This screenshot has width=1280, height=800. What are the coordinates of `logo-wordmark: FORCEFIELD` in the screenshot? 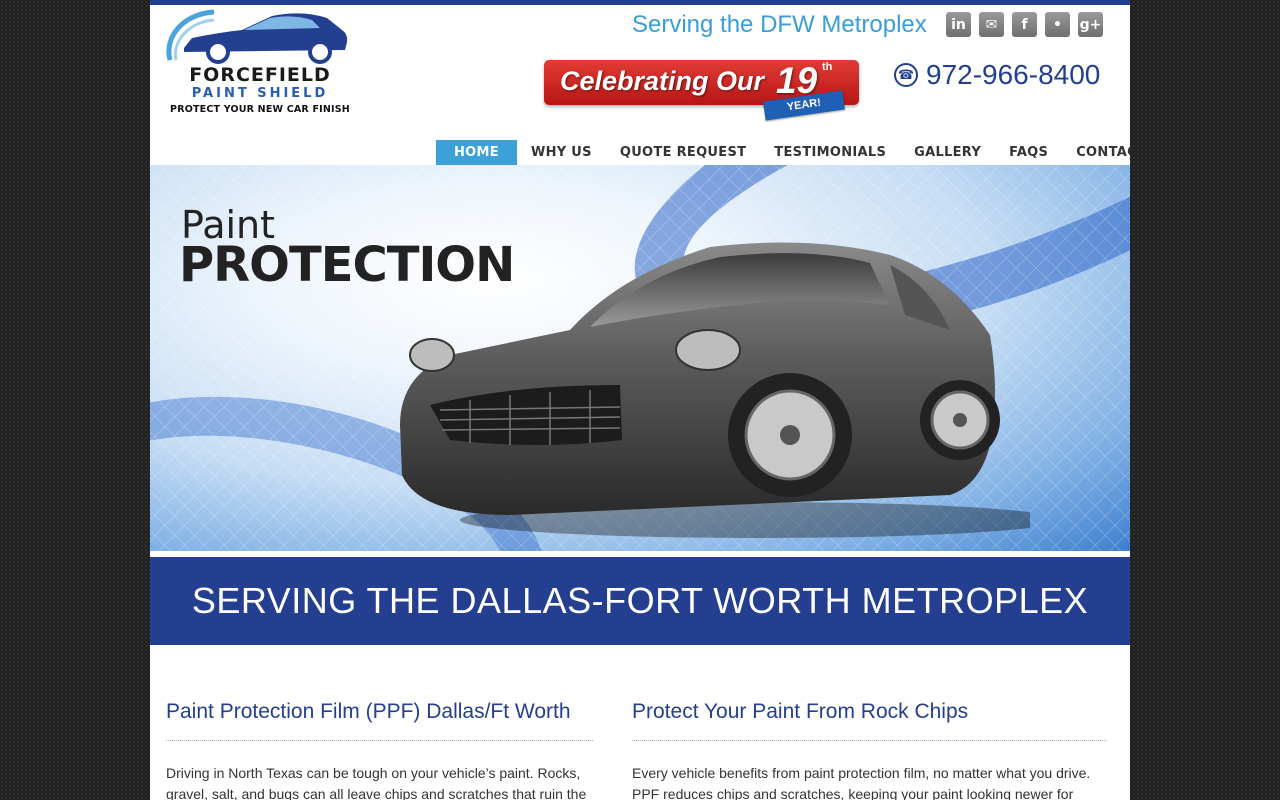 It's located at (260, 75).